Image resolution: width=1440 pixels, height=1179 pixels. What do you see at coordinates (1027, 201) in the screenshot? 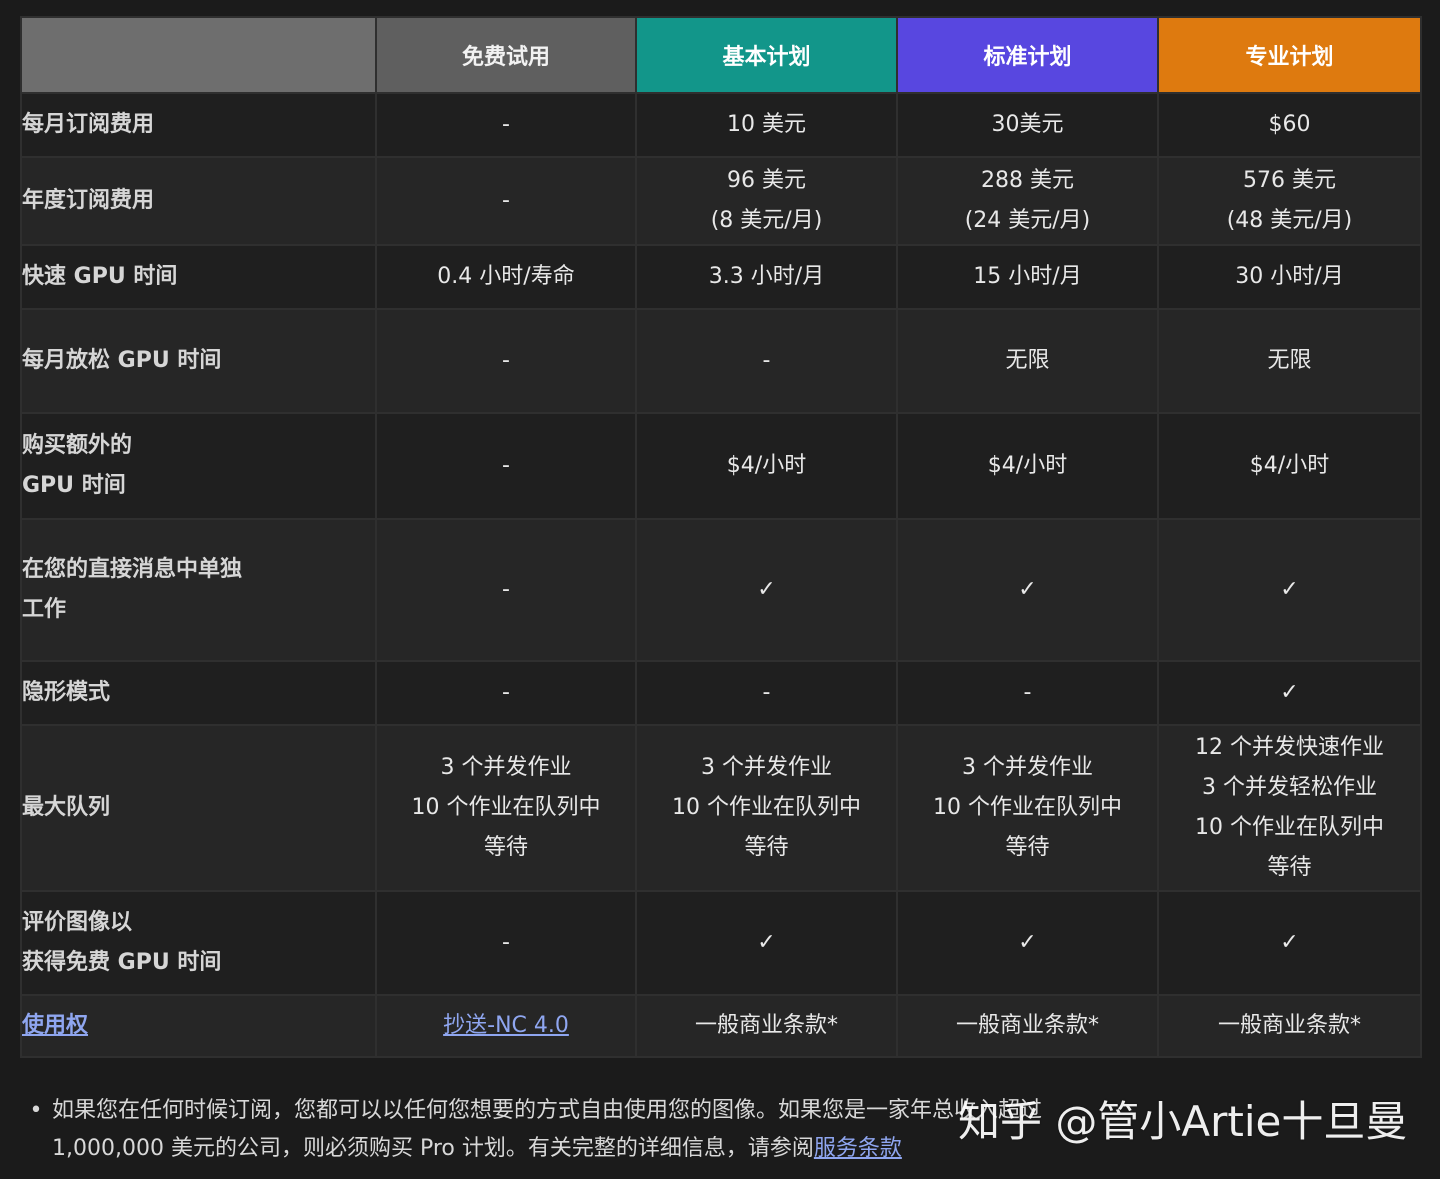
I see `table-cell-standard: 288 美元 (24 美元/月)` at bounding box center [1027, 201].